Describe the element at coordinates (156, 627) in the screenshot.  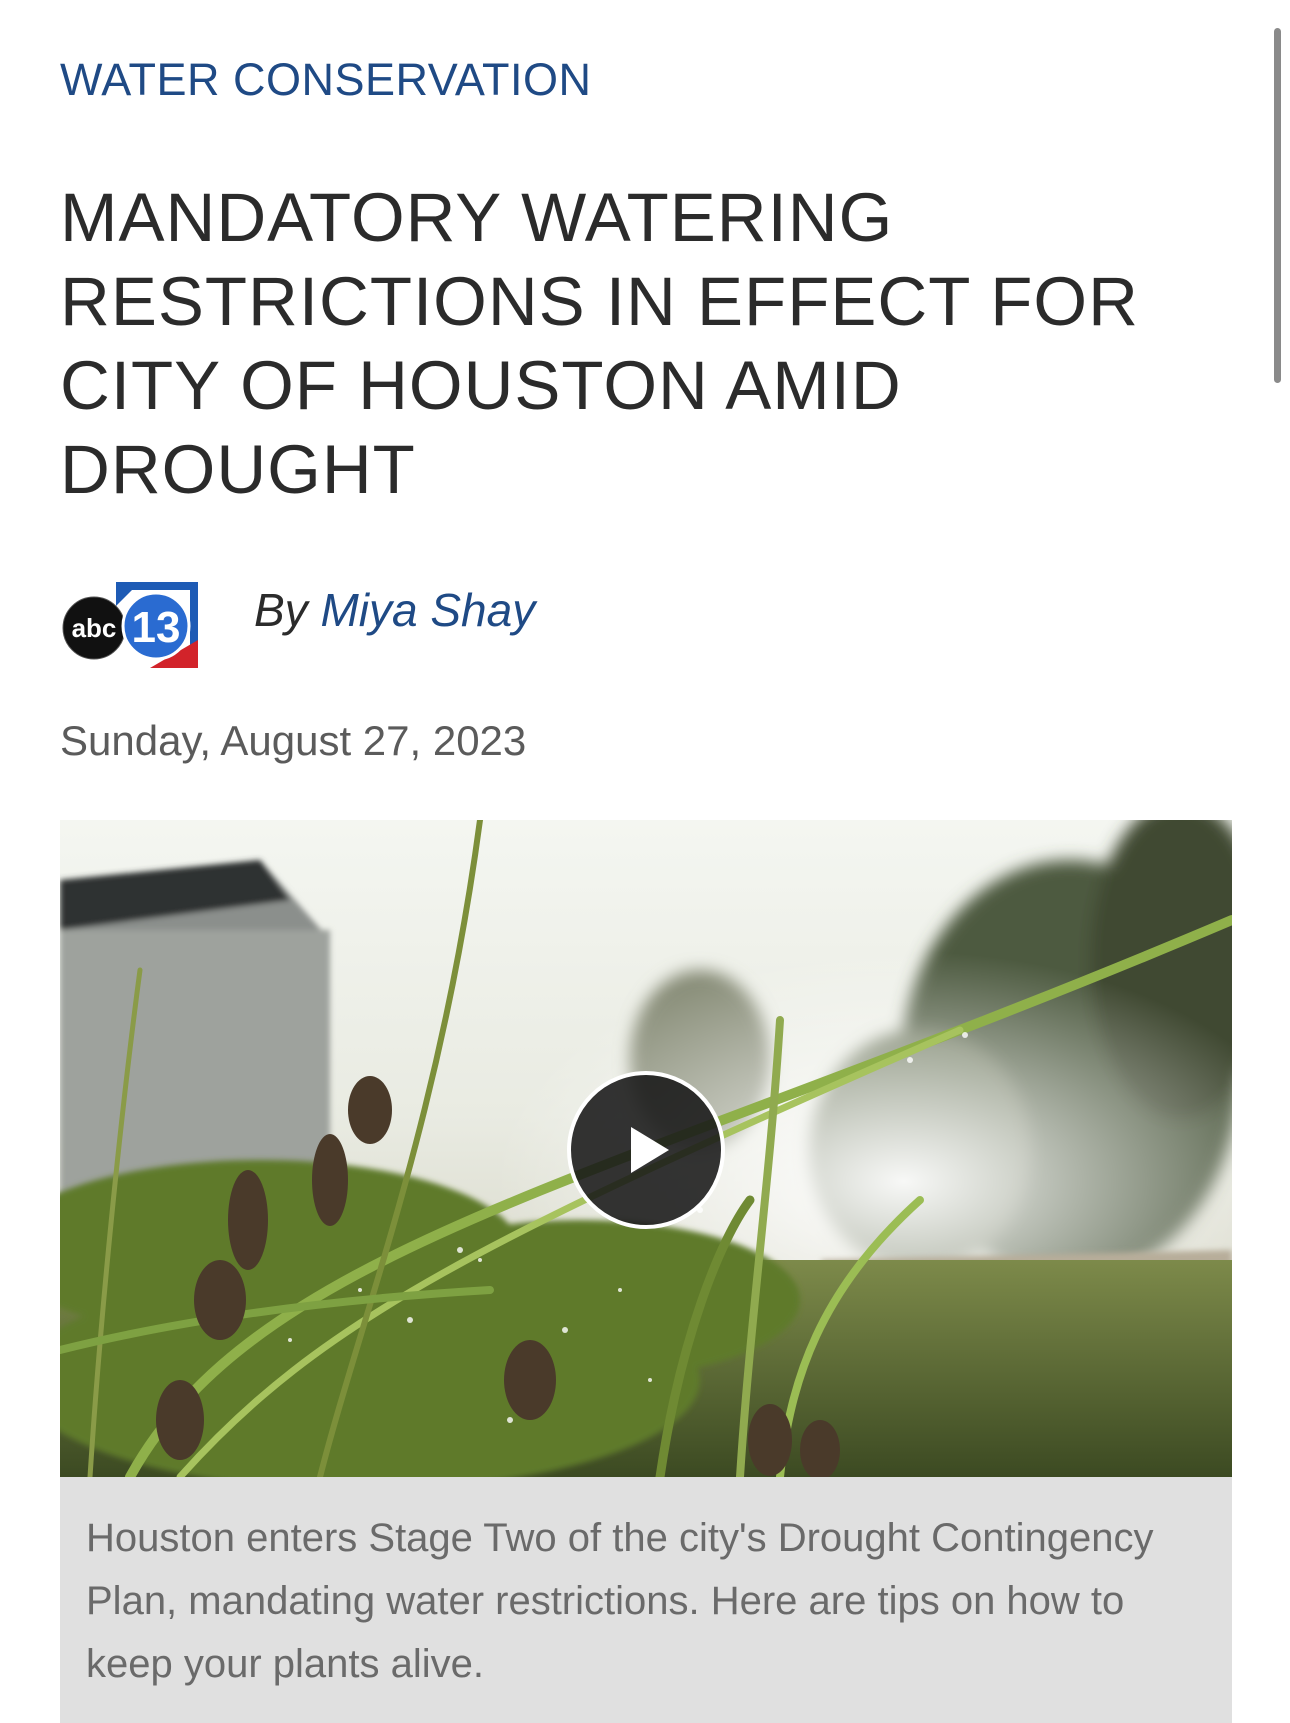
I see `svg-text: 13` at that location.